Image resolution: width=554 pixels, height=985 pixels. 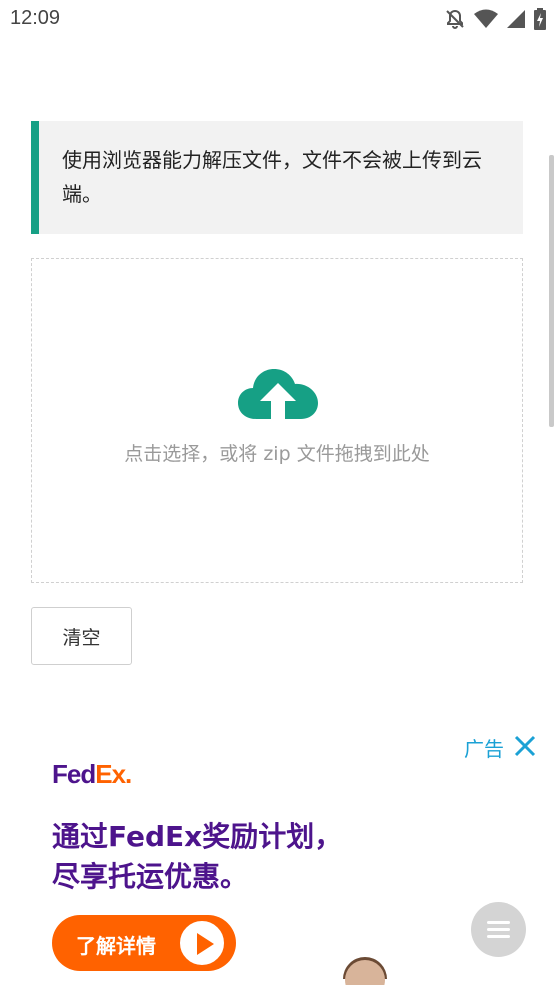 I want to click on status-bar: 12:09, so click(x=277, y=19).